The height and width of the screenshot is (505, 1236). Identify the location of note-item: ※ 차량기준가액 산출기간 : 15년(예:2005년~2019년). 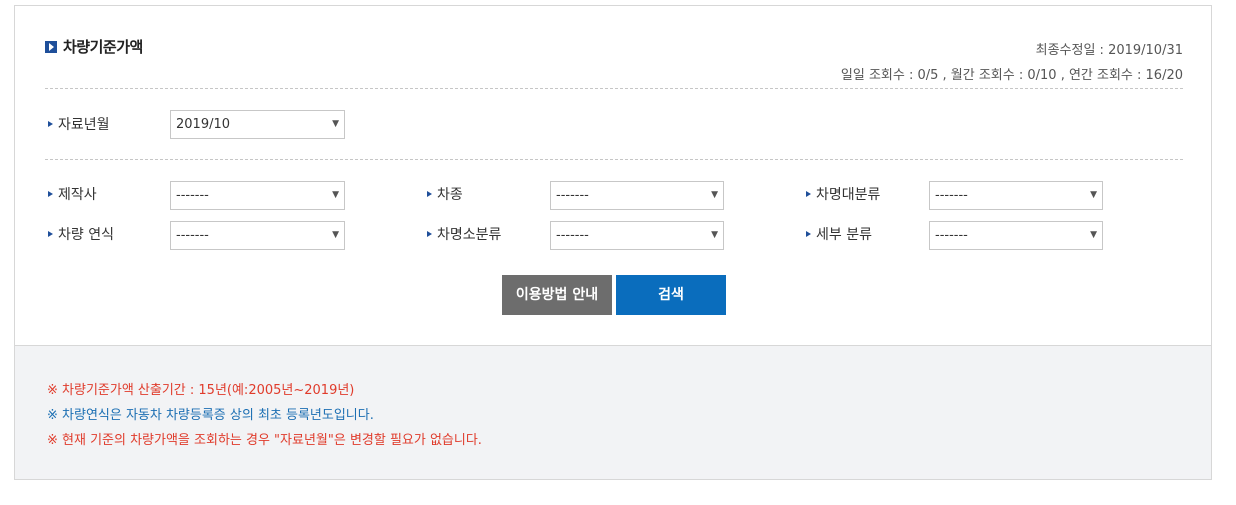
(201, 390).